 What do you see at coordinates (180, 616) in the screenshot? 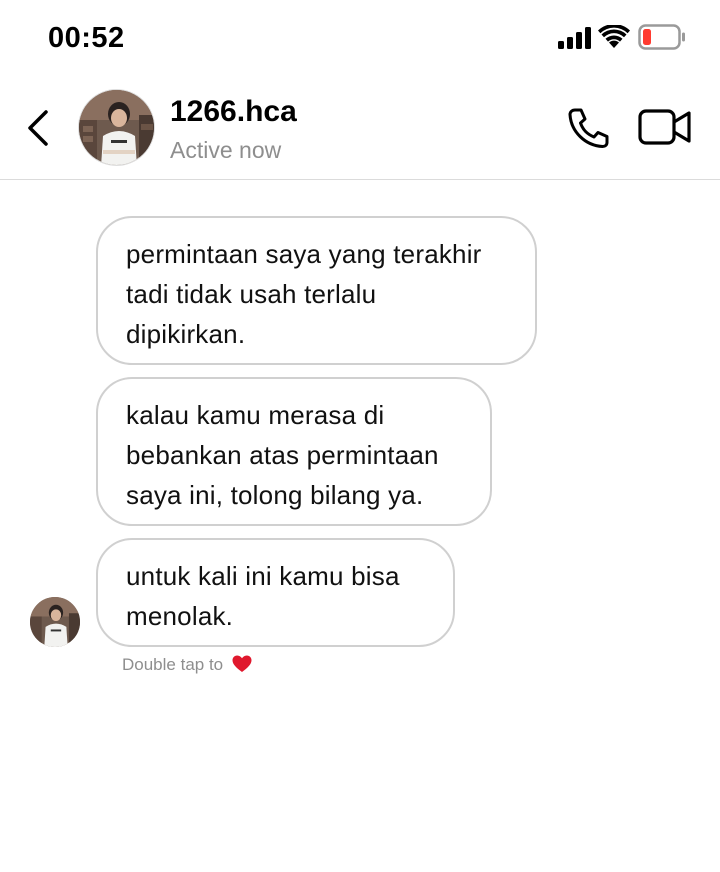
I see `message-line: menolak.` at bounding box center [180, 616].